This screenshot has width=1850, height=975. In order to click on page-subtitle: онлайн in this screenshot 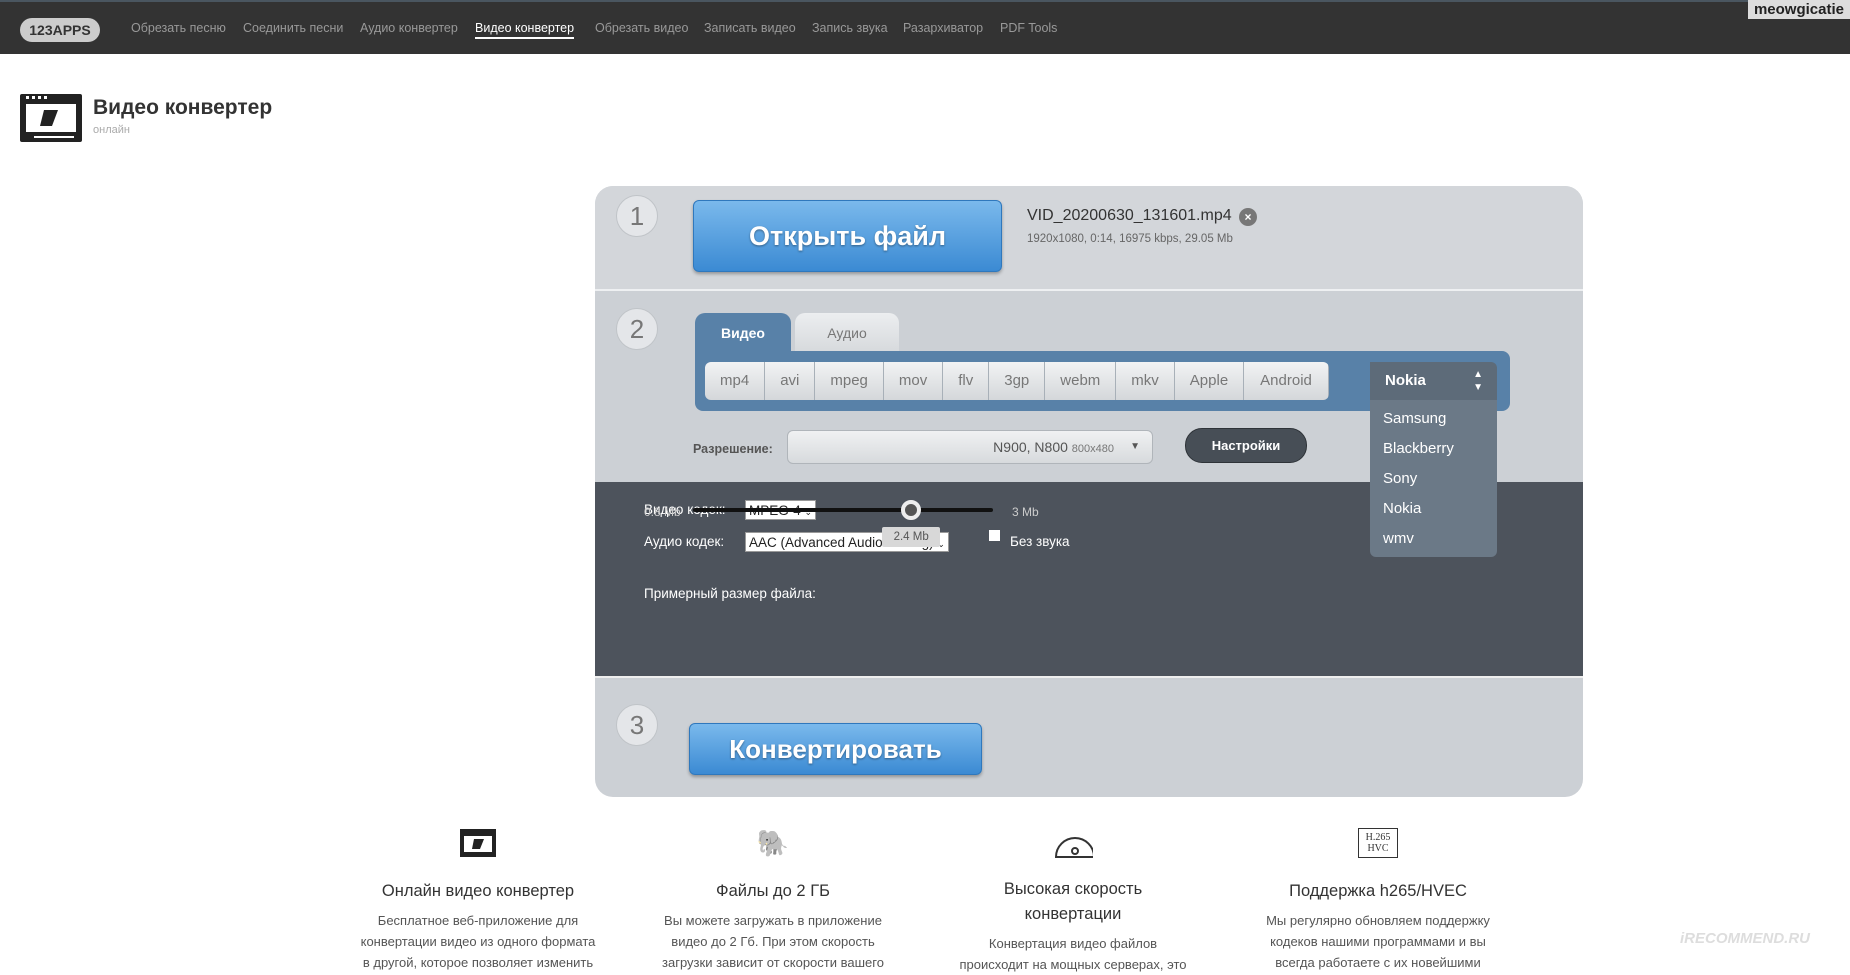, I will do `click(111, 130)`.